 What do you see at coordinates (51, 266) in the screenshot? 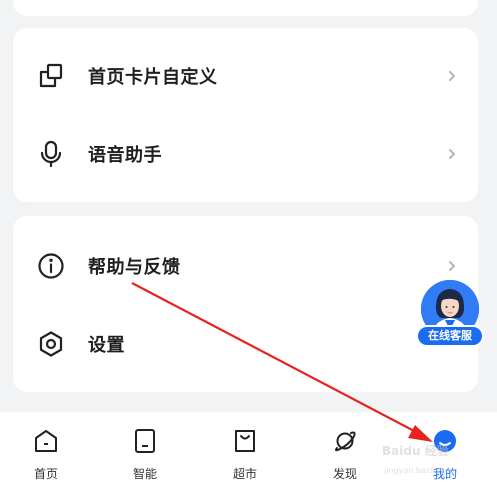
I see `info-icon` at bounding box center [51, 266].